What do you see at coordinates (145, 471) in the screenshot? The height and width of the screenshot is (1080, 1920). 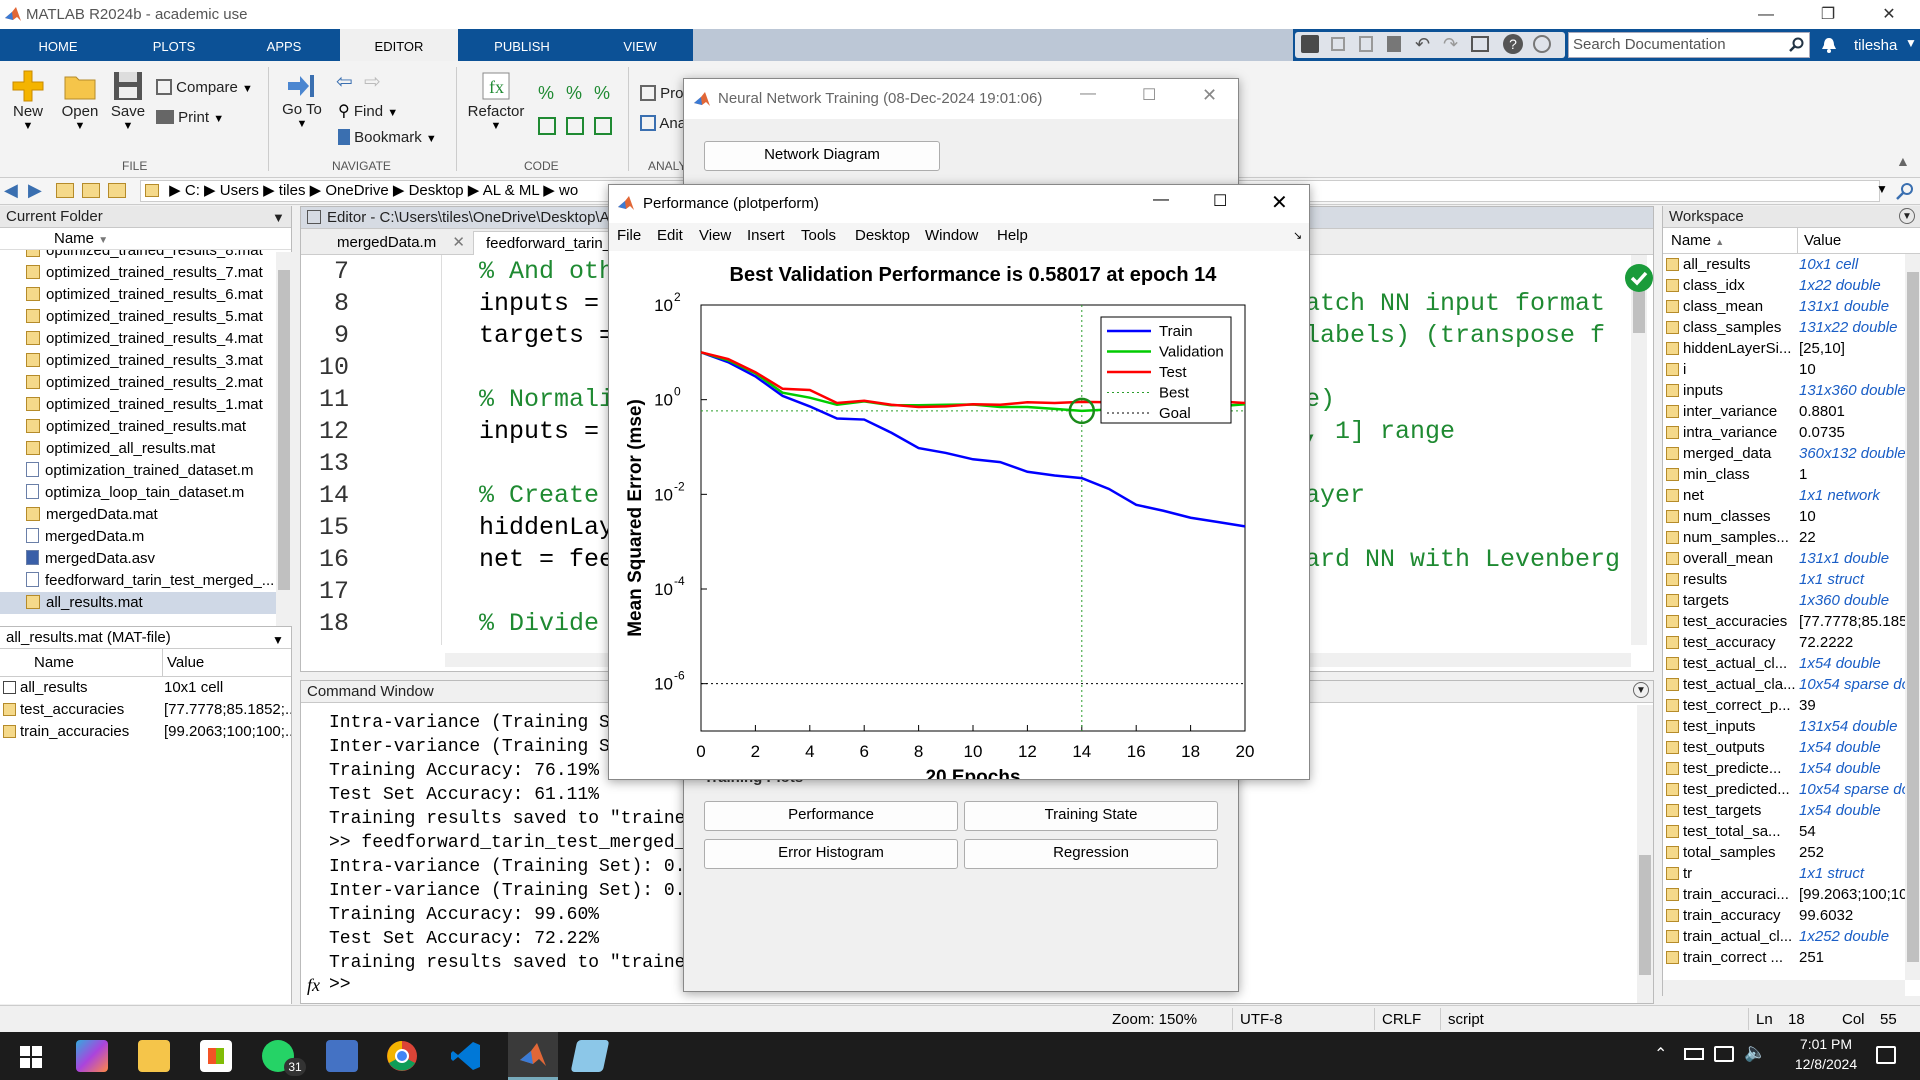 I see `file-item: optimization_trained_dataset.m` at bounding box center [145, 471].